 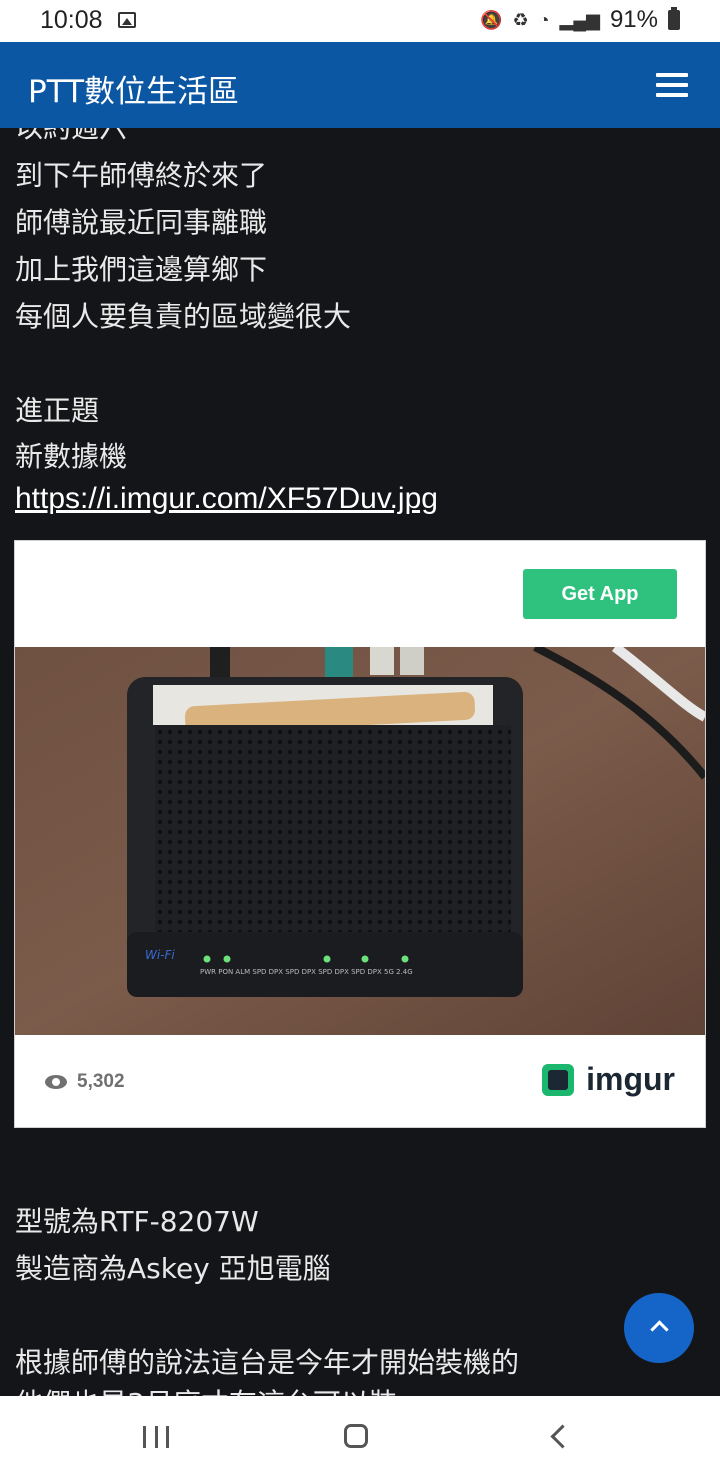 What do you see at coordinates (562, 1436) in the screenshot?
I see `back-icon` at bounding box center [562, 1436].